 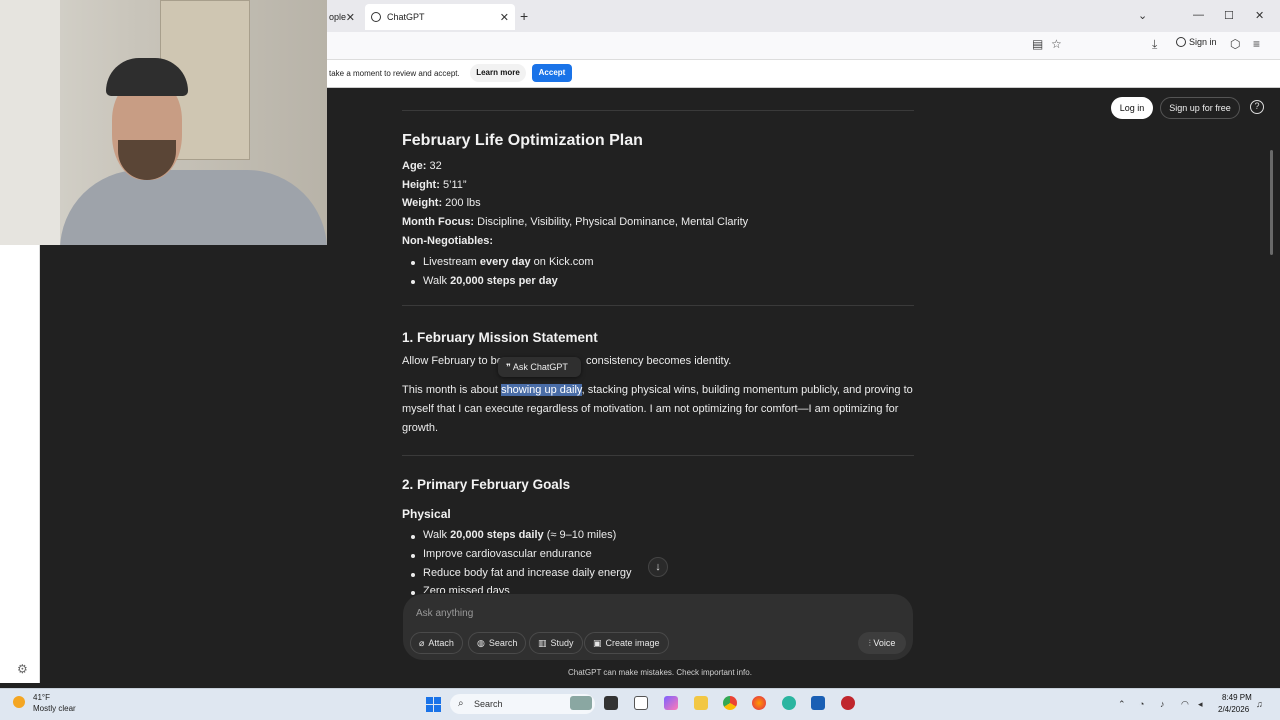 What do you see at coordinates (611, 703) in the screenshot?
I see `task-view-icon` at bounding box center [611, 703].